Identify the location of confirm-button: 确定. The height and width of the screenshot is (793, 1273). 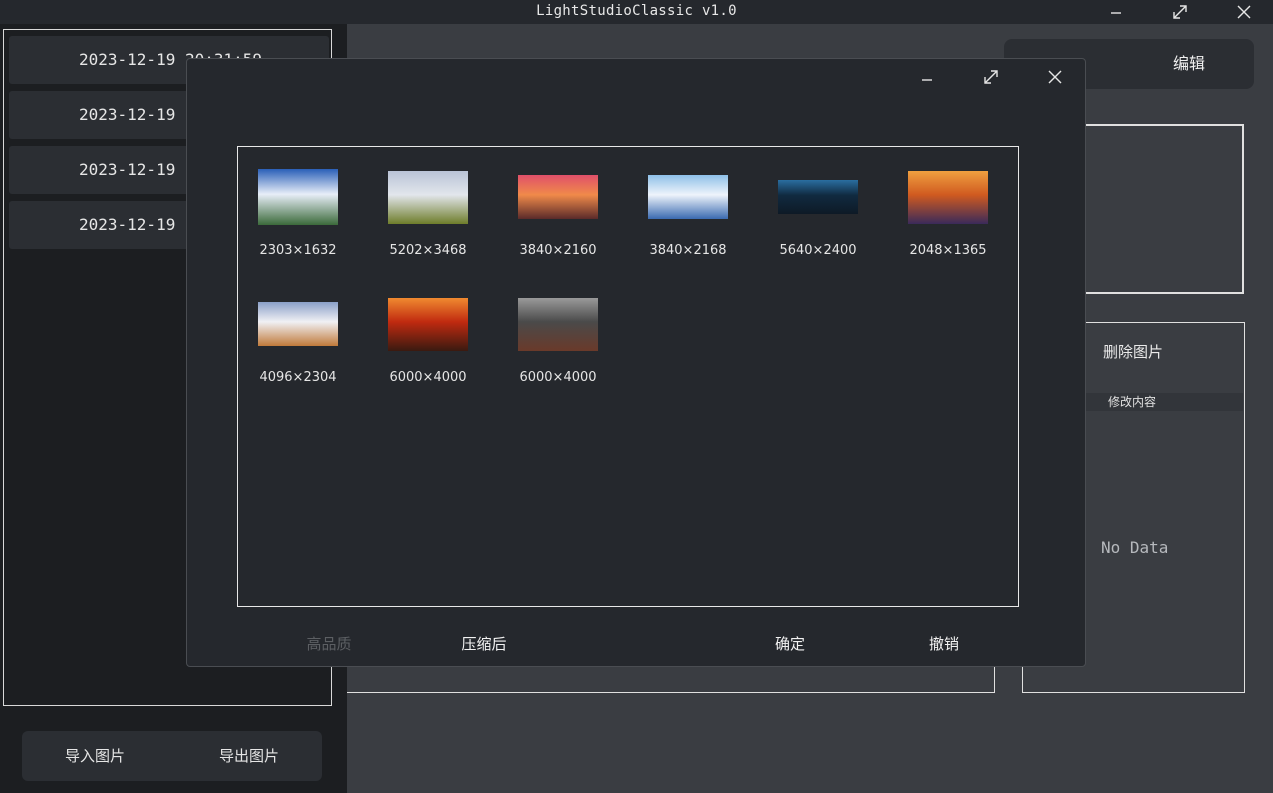
(790, 644).